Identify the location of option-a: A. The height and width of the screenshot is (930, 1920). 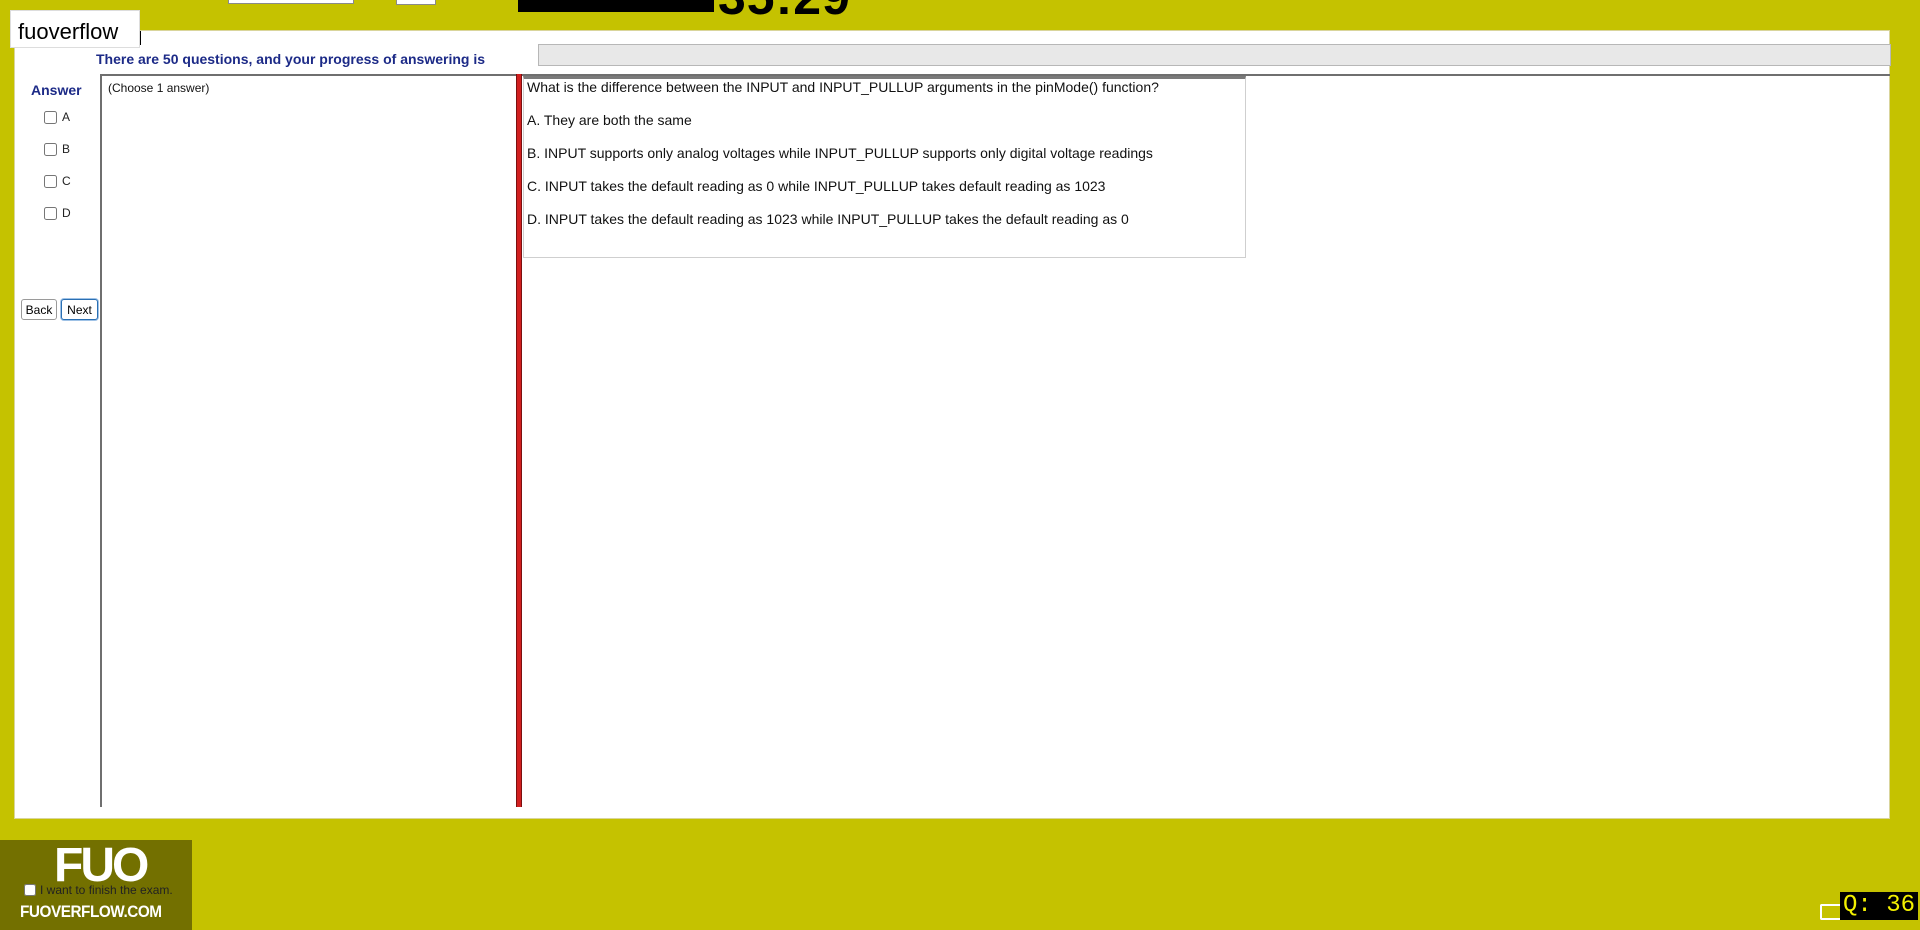
(57, 117).